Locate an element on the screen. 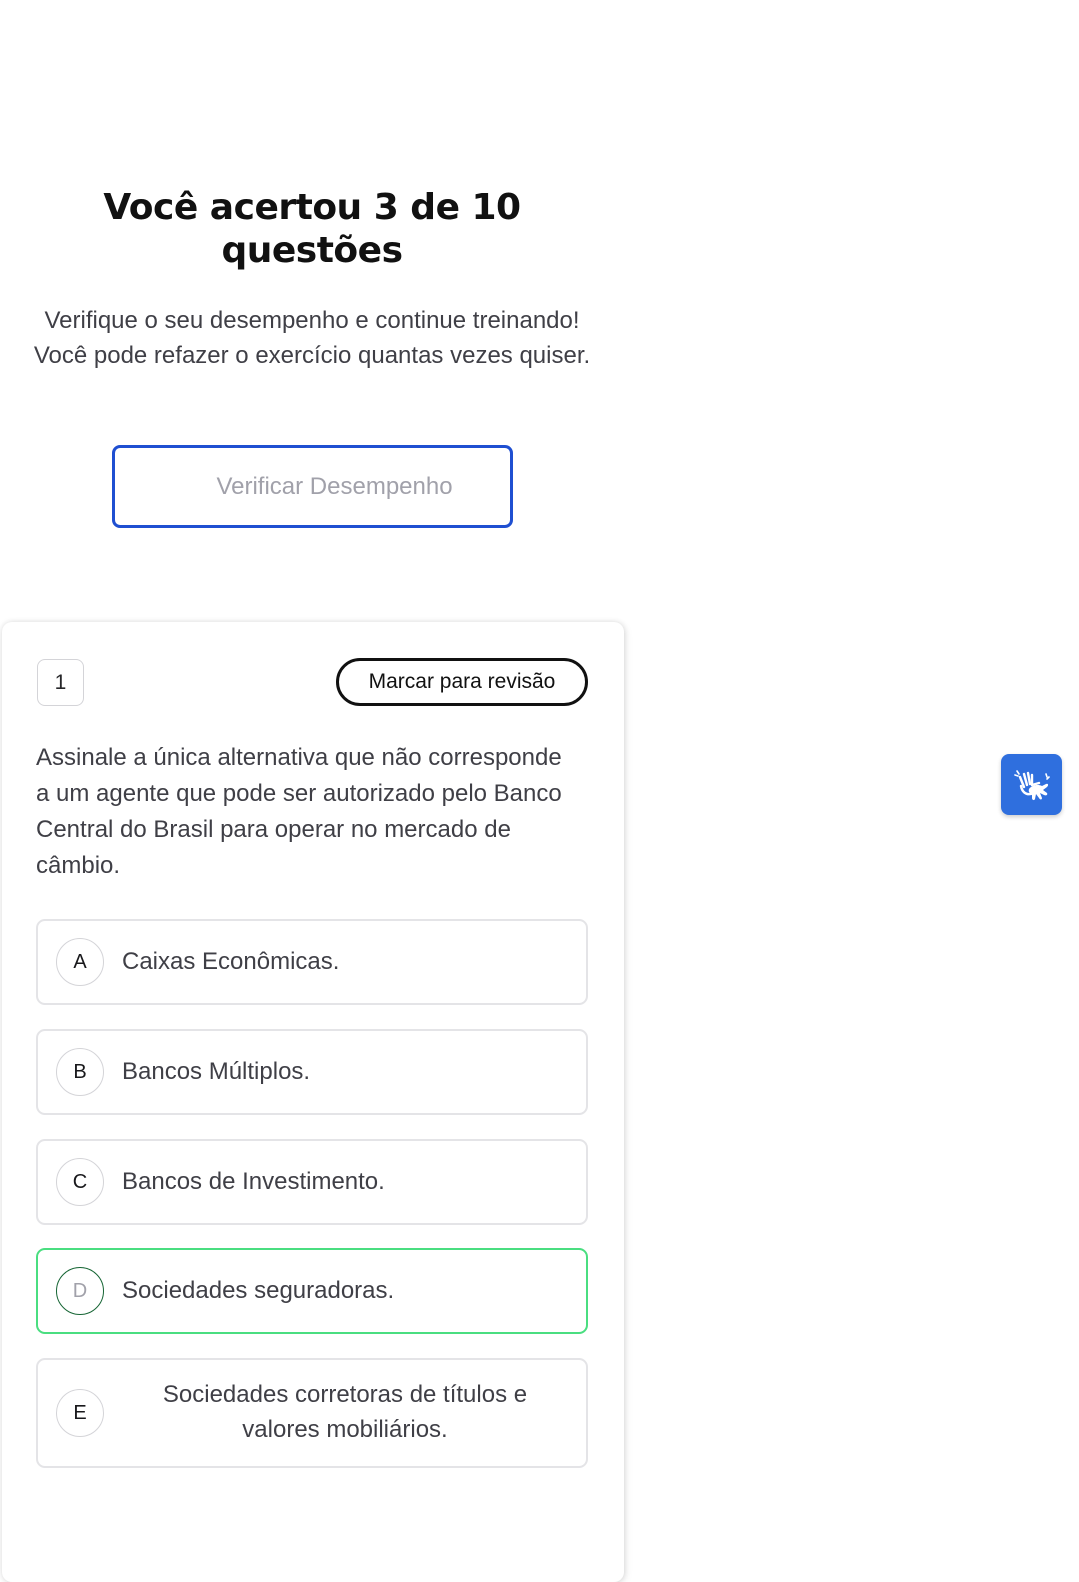  result-title: Você acertou 3 de 10 questões is located at coordinates (312, 229).